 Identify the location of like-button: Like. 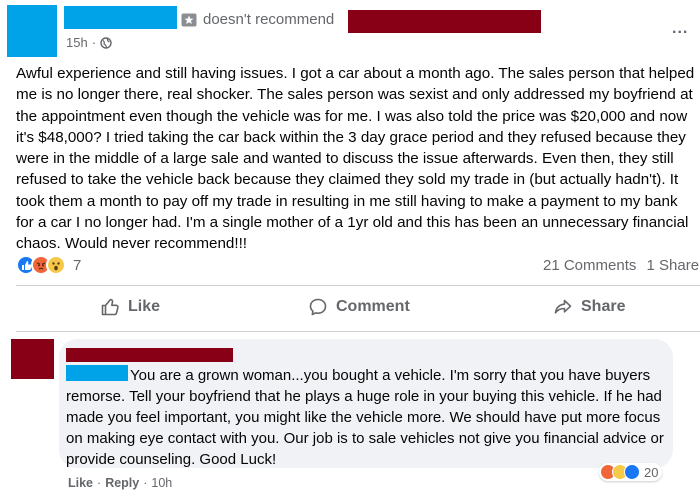
(130, 307).